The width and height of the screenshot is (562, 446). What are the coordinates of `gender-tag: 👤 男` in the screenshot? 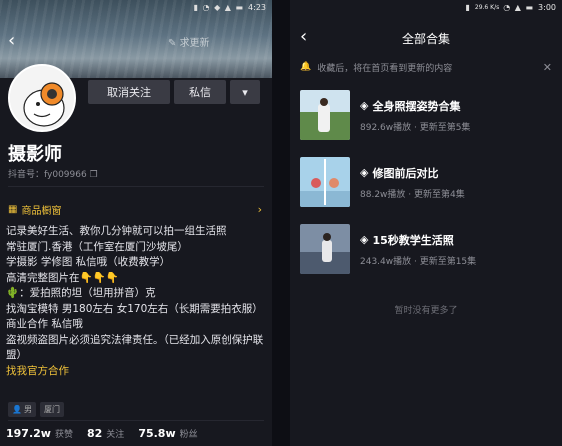 It's located at (22, 409).